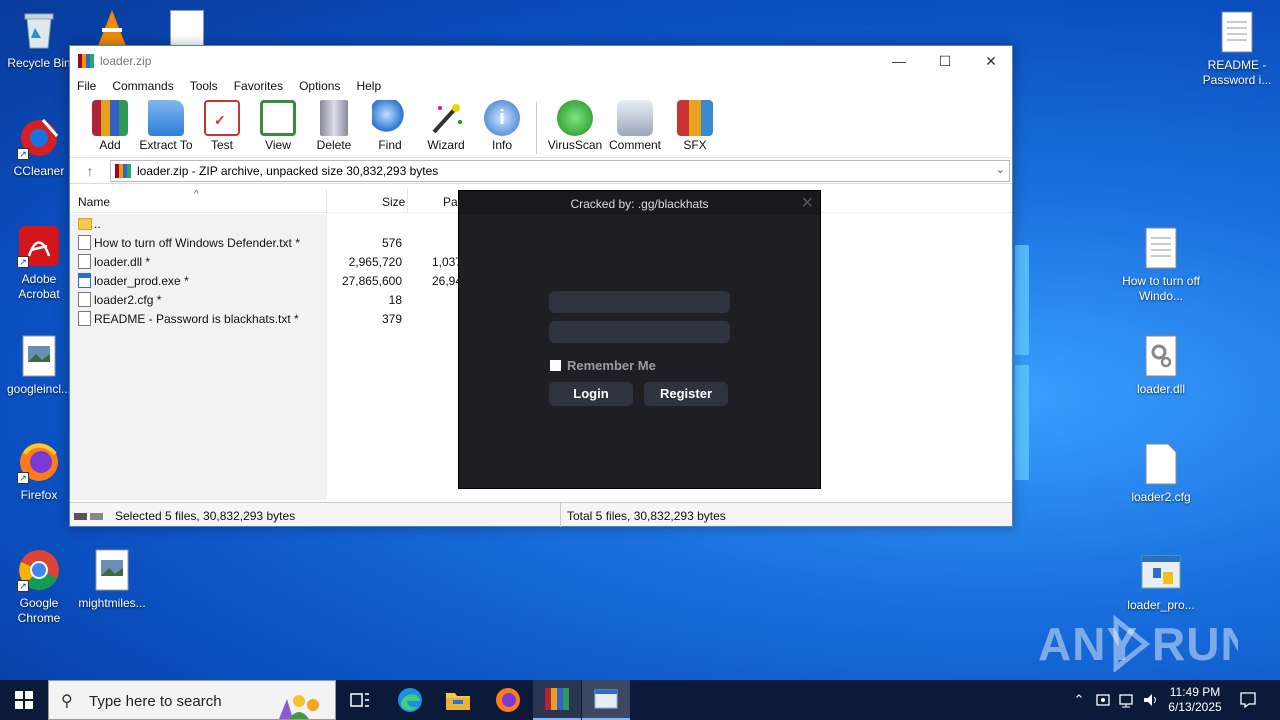 The width and height of the screenshot is (1280, 720). Describe the element at coordinates (39, 587) in the screenshot. I see `desktop-icon-google-chrome: ↗ Google Chrome` at that location.